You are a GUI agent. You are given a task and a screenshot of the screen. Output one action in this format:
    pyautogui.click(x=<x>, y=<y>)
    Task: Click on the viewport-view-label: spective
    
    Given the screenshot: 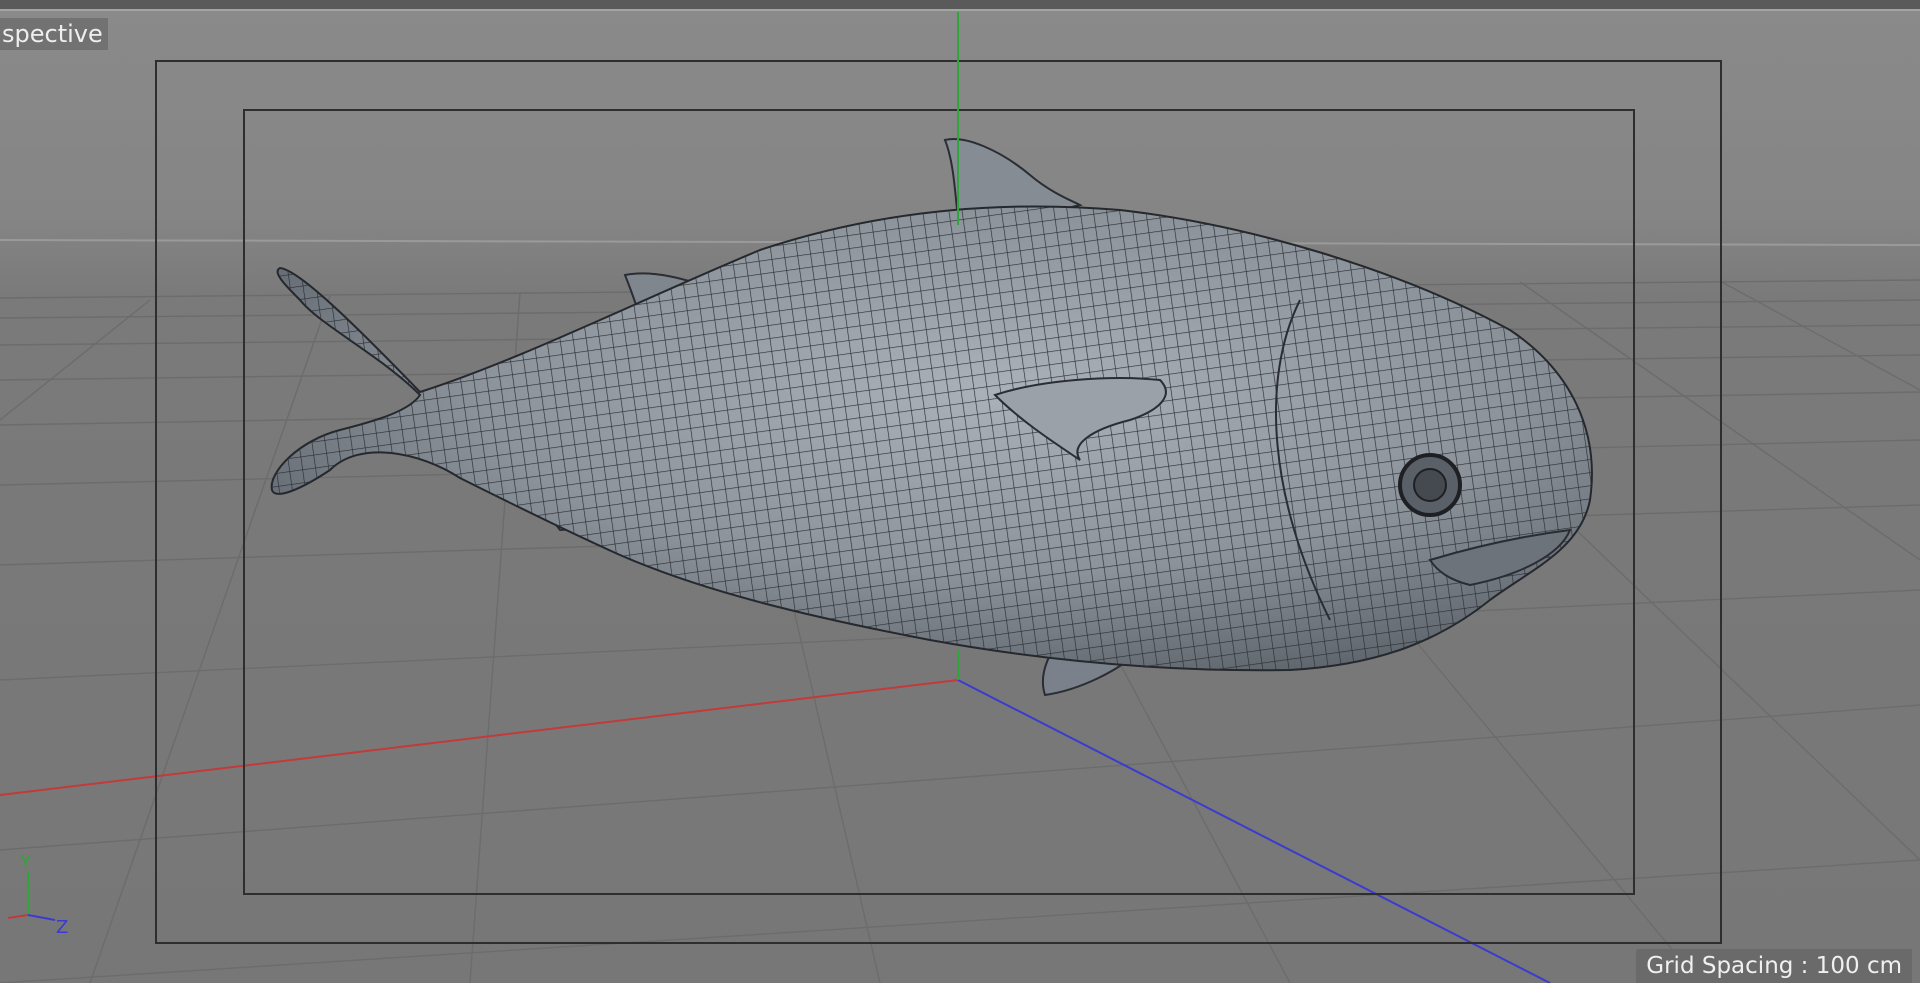 What is the action you would take?
    pyautogui.click(x=54, y=34)
    